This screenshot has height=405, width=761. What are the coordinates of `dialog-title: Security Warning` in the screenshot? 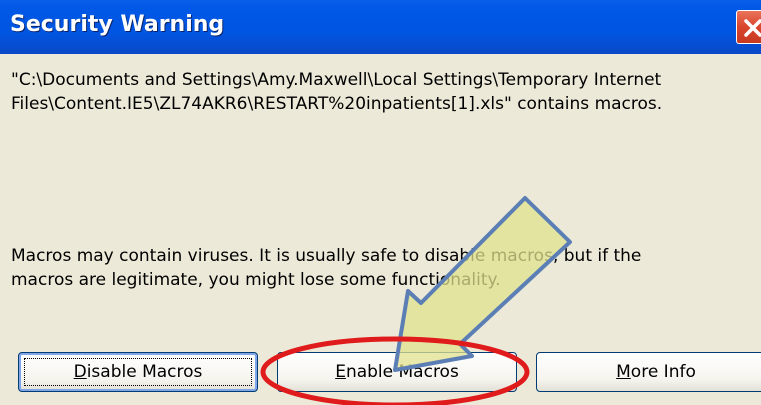 It's located at (117, 24).